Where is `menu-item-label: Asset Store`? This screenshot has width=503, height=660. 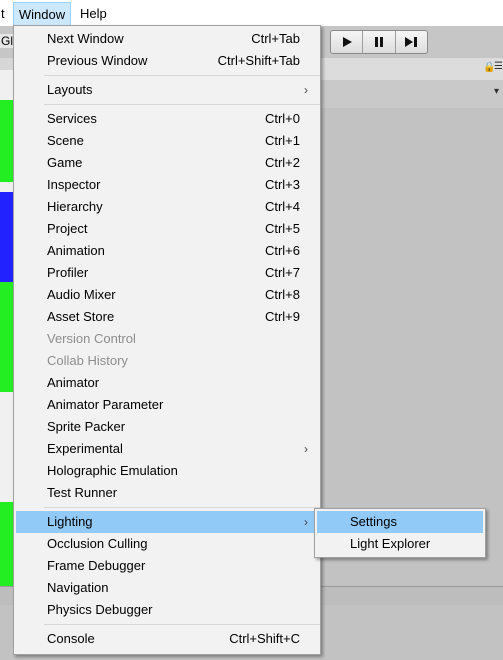 menu-item-label: Asset Store is located at coordinates (81, 316).